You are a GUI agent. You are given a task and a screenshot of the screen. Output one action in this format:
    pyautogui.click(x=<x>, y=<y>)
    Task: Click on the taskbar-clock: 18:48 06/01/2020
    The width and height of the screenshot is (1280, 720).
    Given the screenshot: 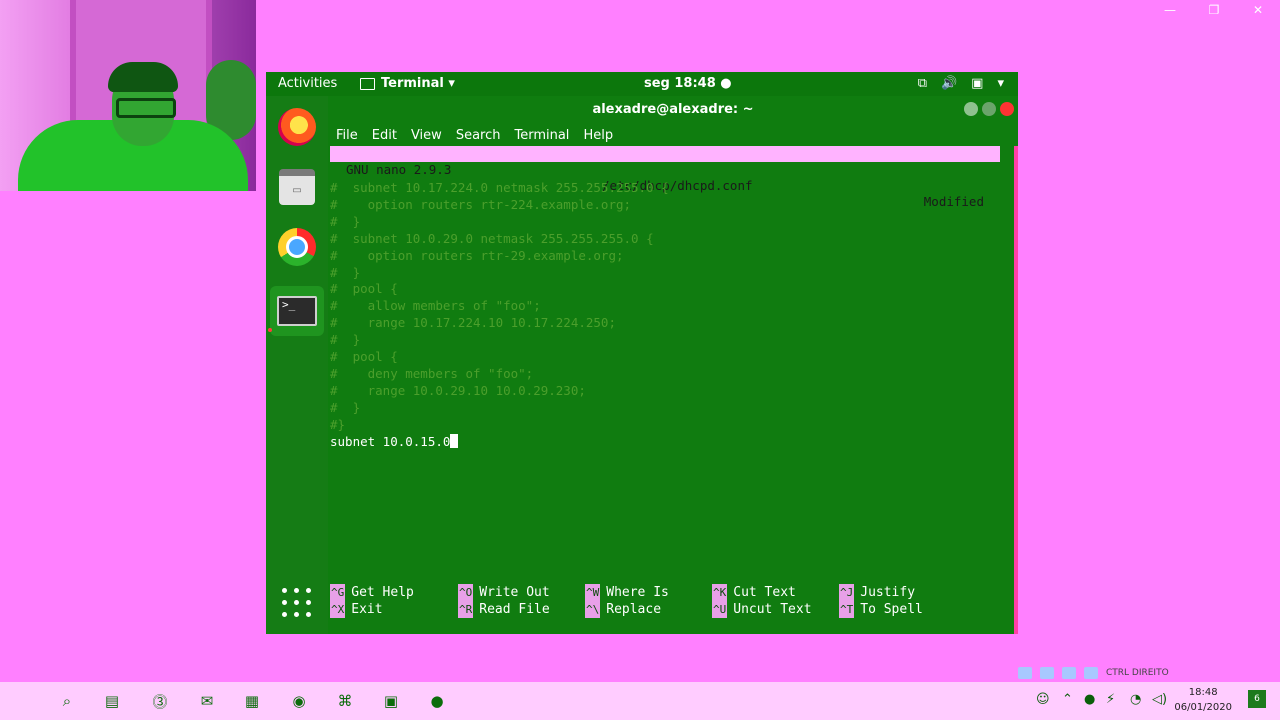 What is the action you would take?
    pyautogui.click(x=1203, y=700)
    